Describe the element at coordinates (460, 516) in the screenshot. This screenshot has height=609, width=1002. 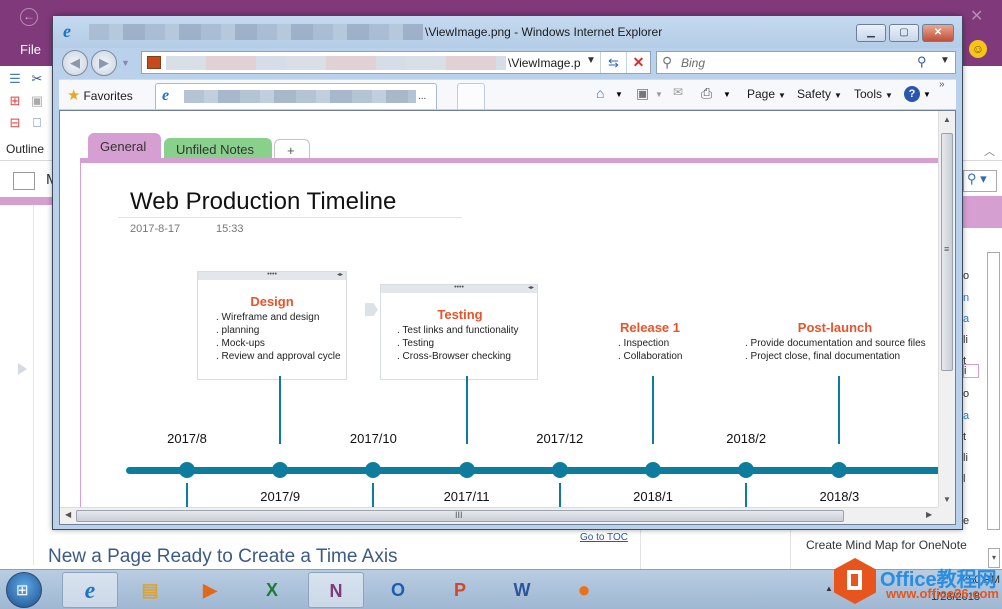
I see `horizontal-scroll-thumb: III` at that location.